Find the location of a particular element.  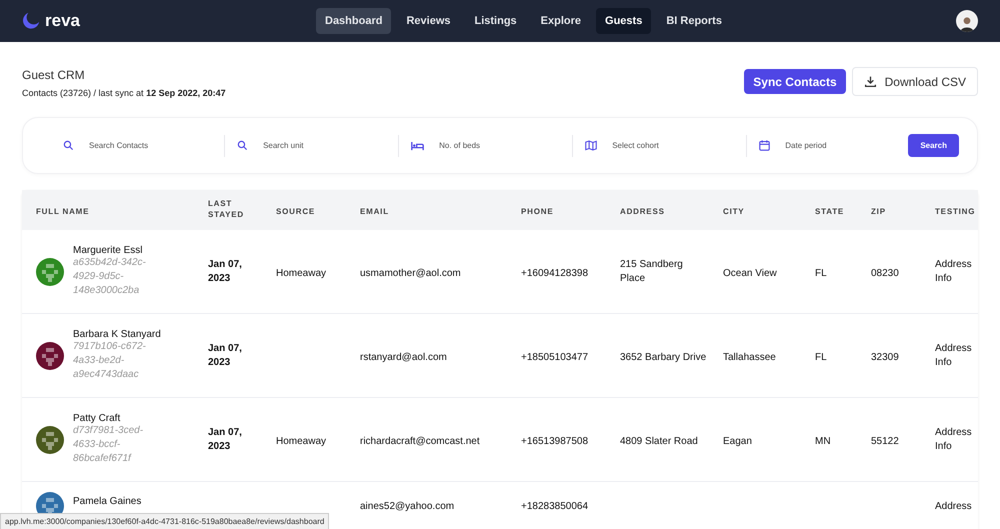

download-icon is located at coordinates (870, 81).